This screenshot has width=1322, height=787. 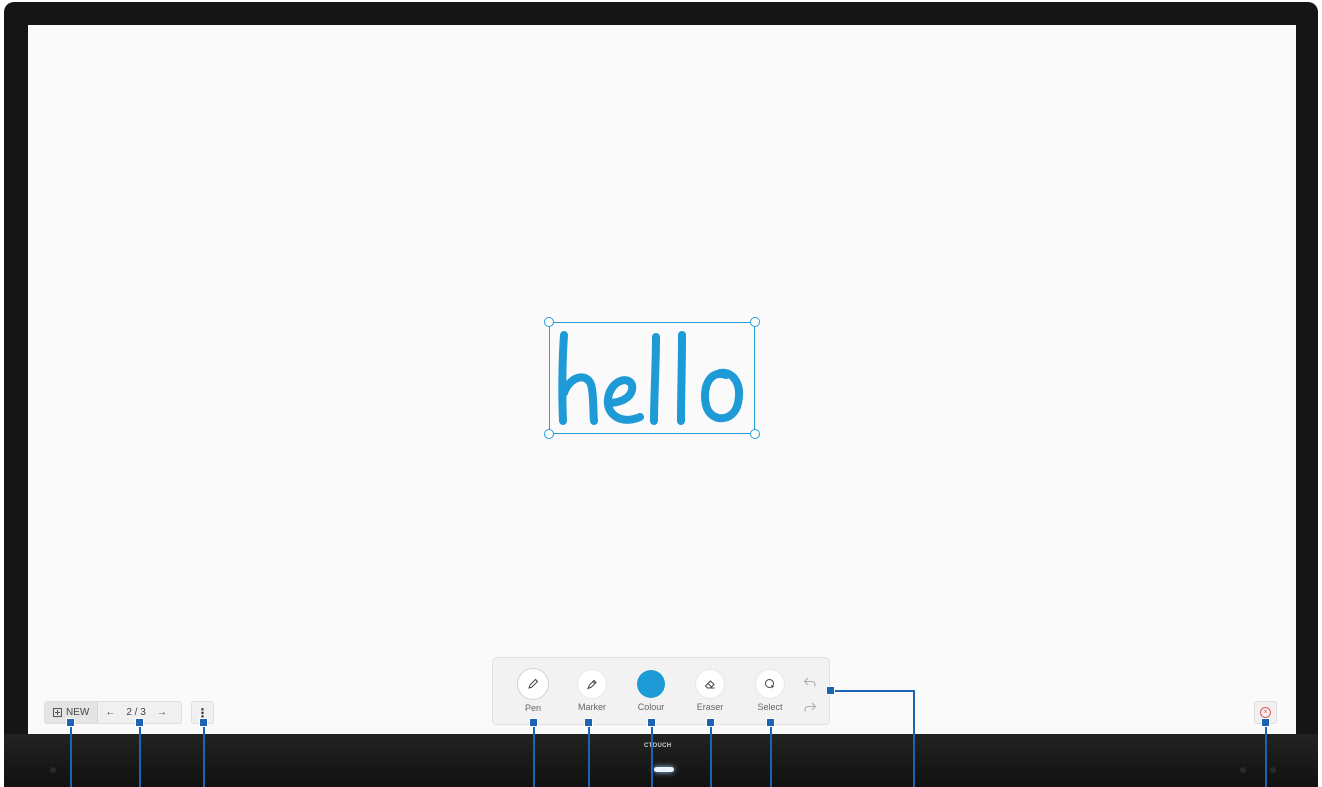 I want to click on drawing-toolbar: Pen Marker Colour Eraser Select, so click(x=661, y=691).